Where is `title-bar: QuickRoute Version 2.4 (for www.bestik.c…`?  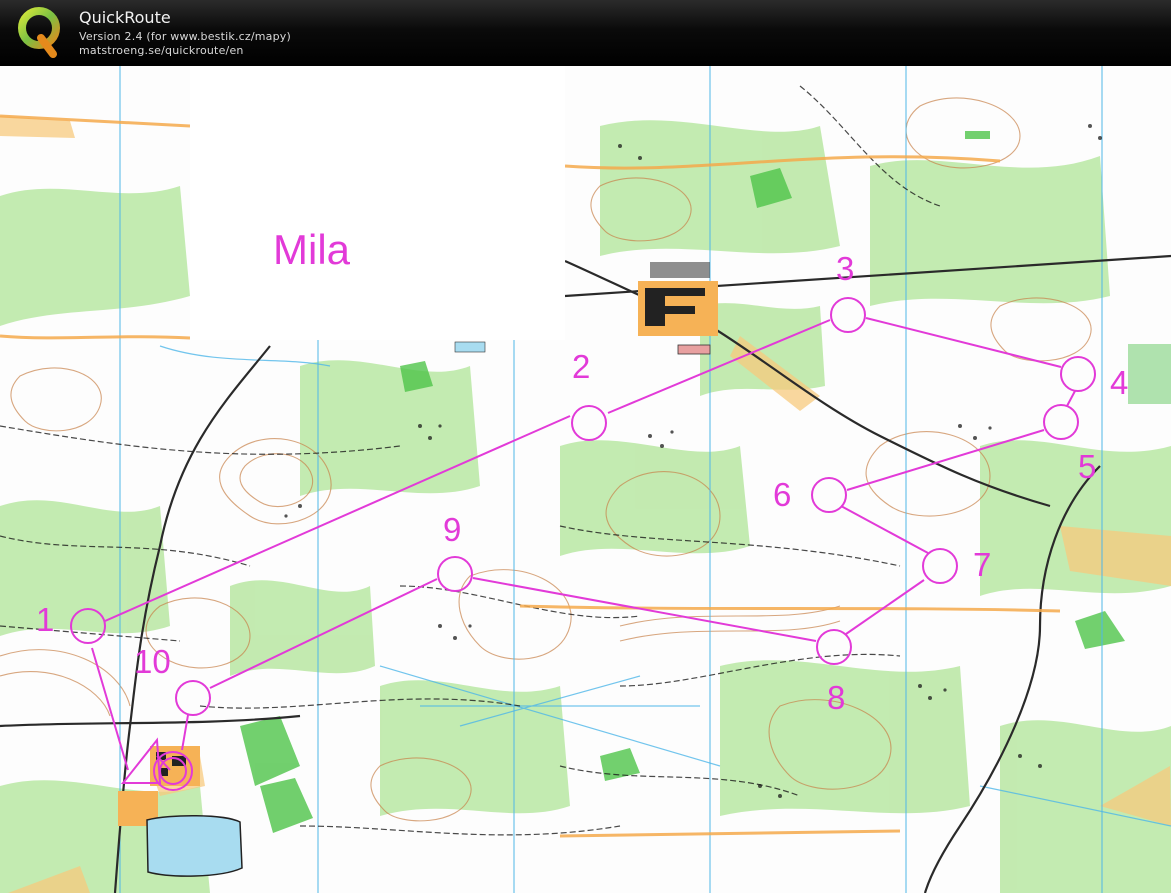
title-bar: QuickRoute Version 2.4 (for www.bestik.c… is located at coordinates (585, 33).